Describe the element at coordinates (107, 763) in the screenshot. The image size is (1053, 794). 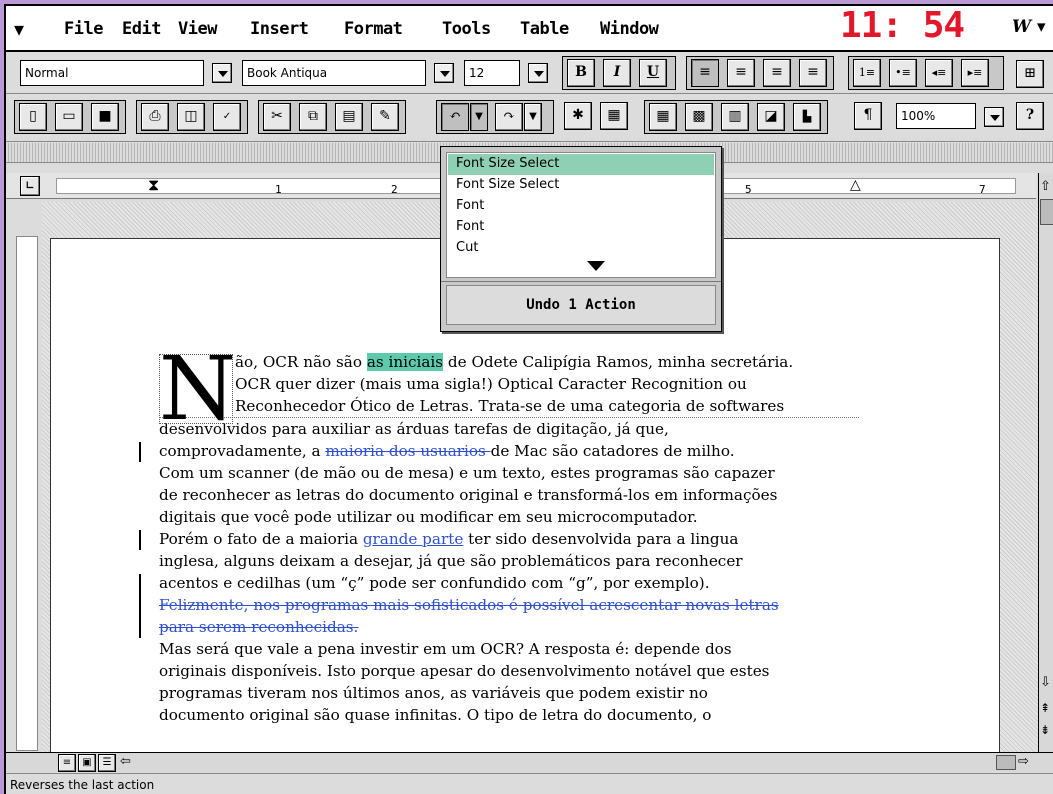
I see `outline-view-icon: ☰` at that location.